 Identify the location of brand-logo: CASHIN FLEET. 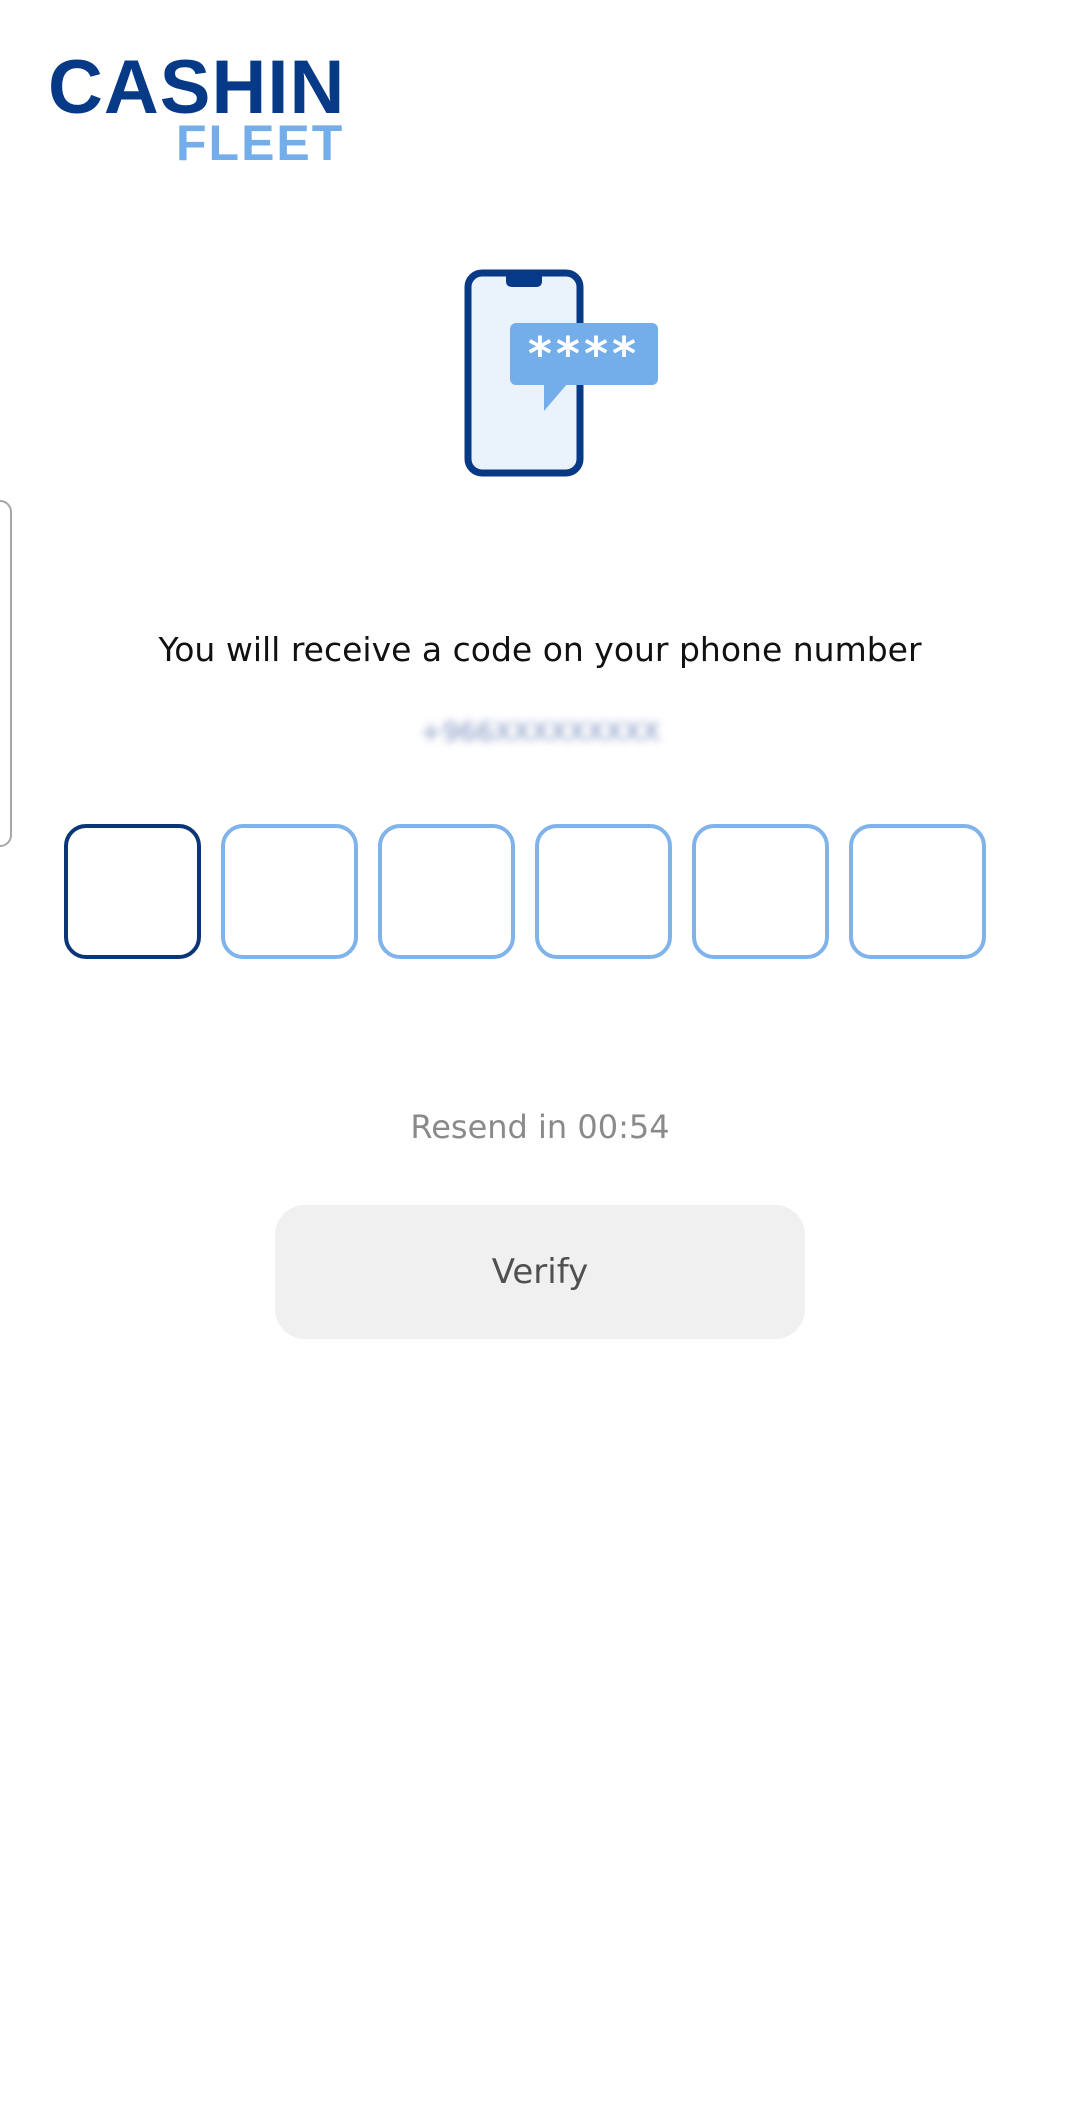
(196, 110).